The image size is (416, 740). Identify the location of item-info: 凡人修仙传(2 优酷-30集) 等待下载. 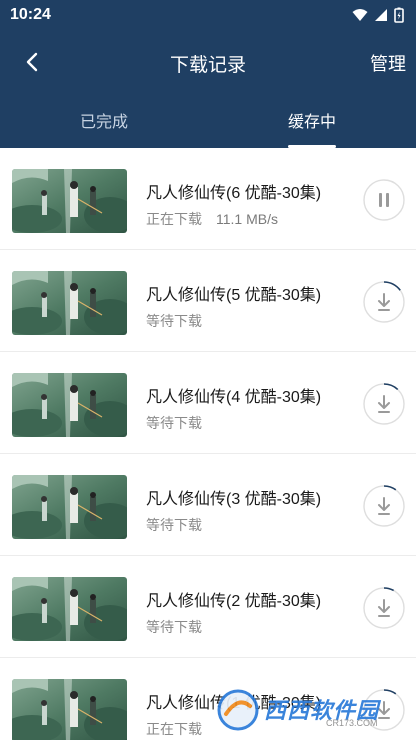
(233, 612).